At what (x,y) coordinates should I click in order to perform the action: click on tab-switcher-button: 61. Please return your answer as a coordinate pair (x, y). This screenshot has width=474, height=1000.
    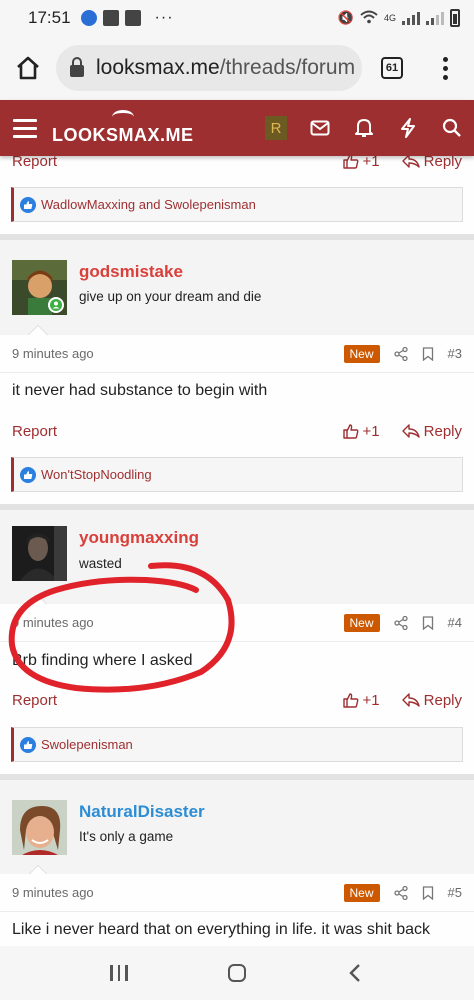
    Looking at the image, I should click on (392, 68).